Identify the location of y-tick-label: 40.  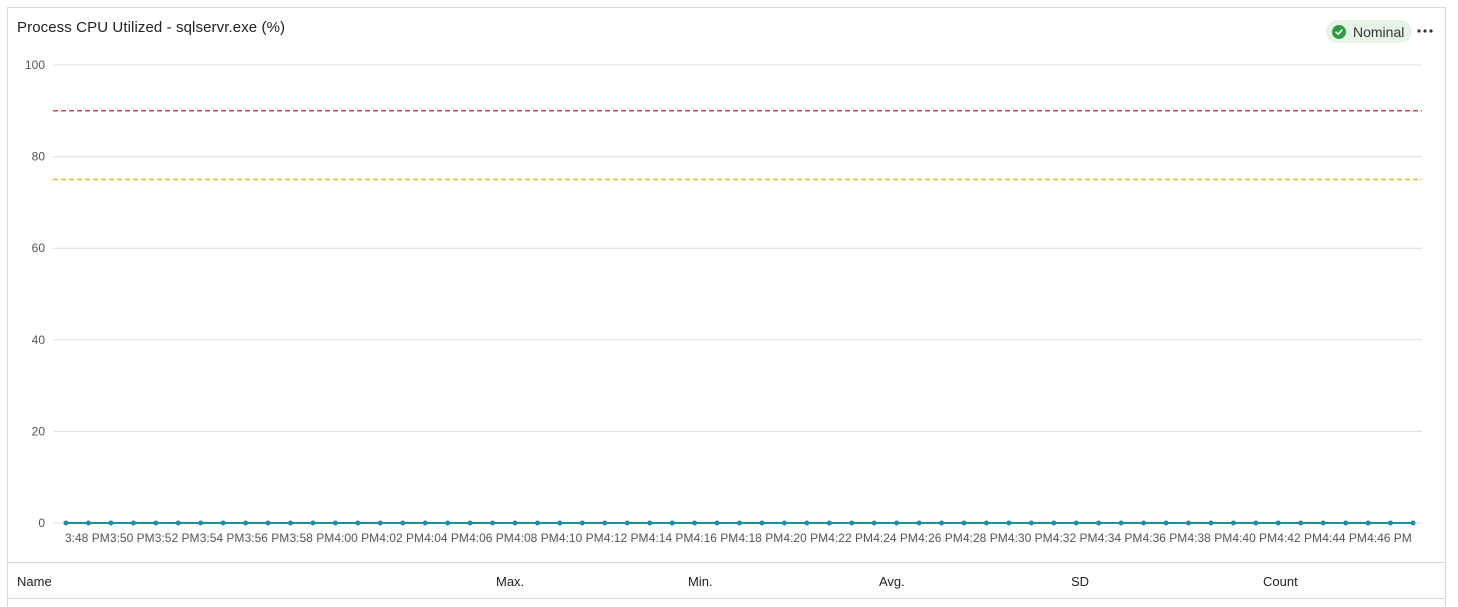
(39, 340).